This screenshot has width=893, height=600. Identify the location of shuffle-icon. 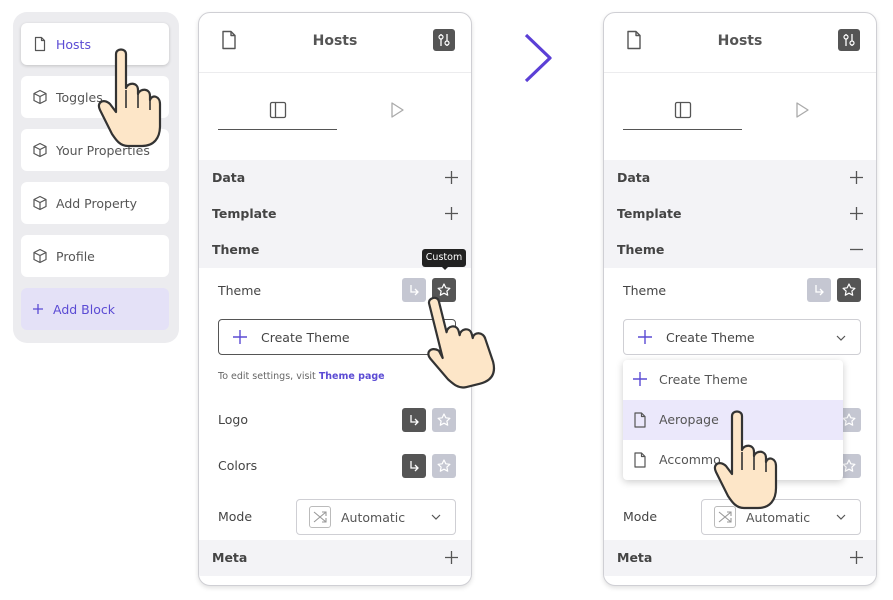
(320, 517).